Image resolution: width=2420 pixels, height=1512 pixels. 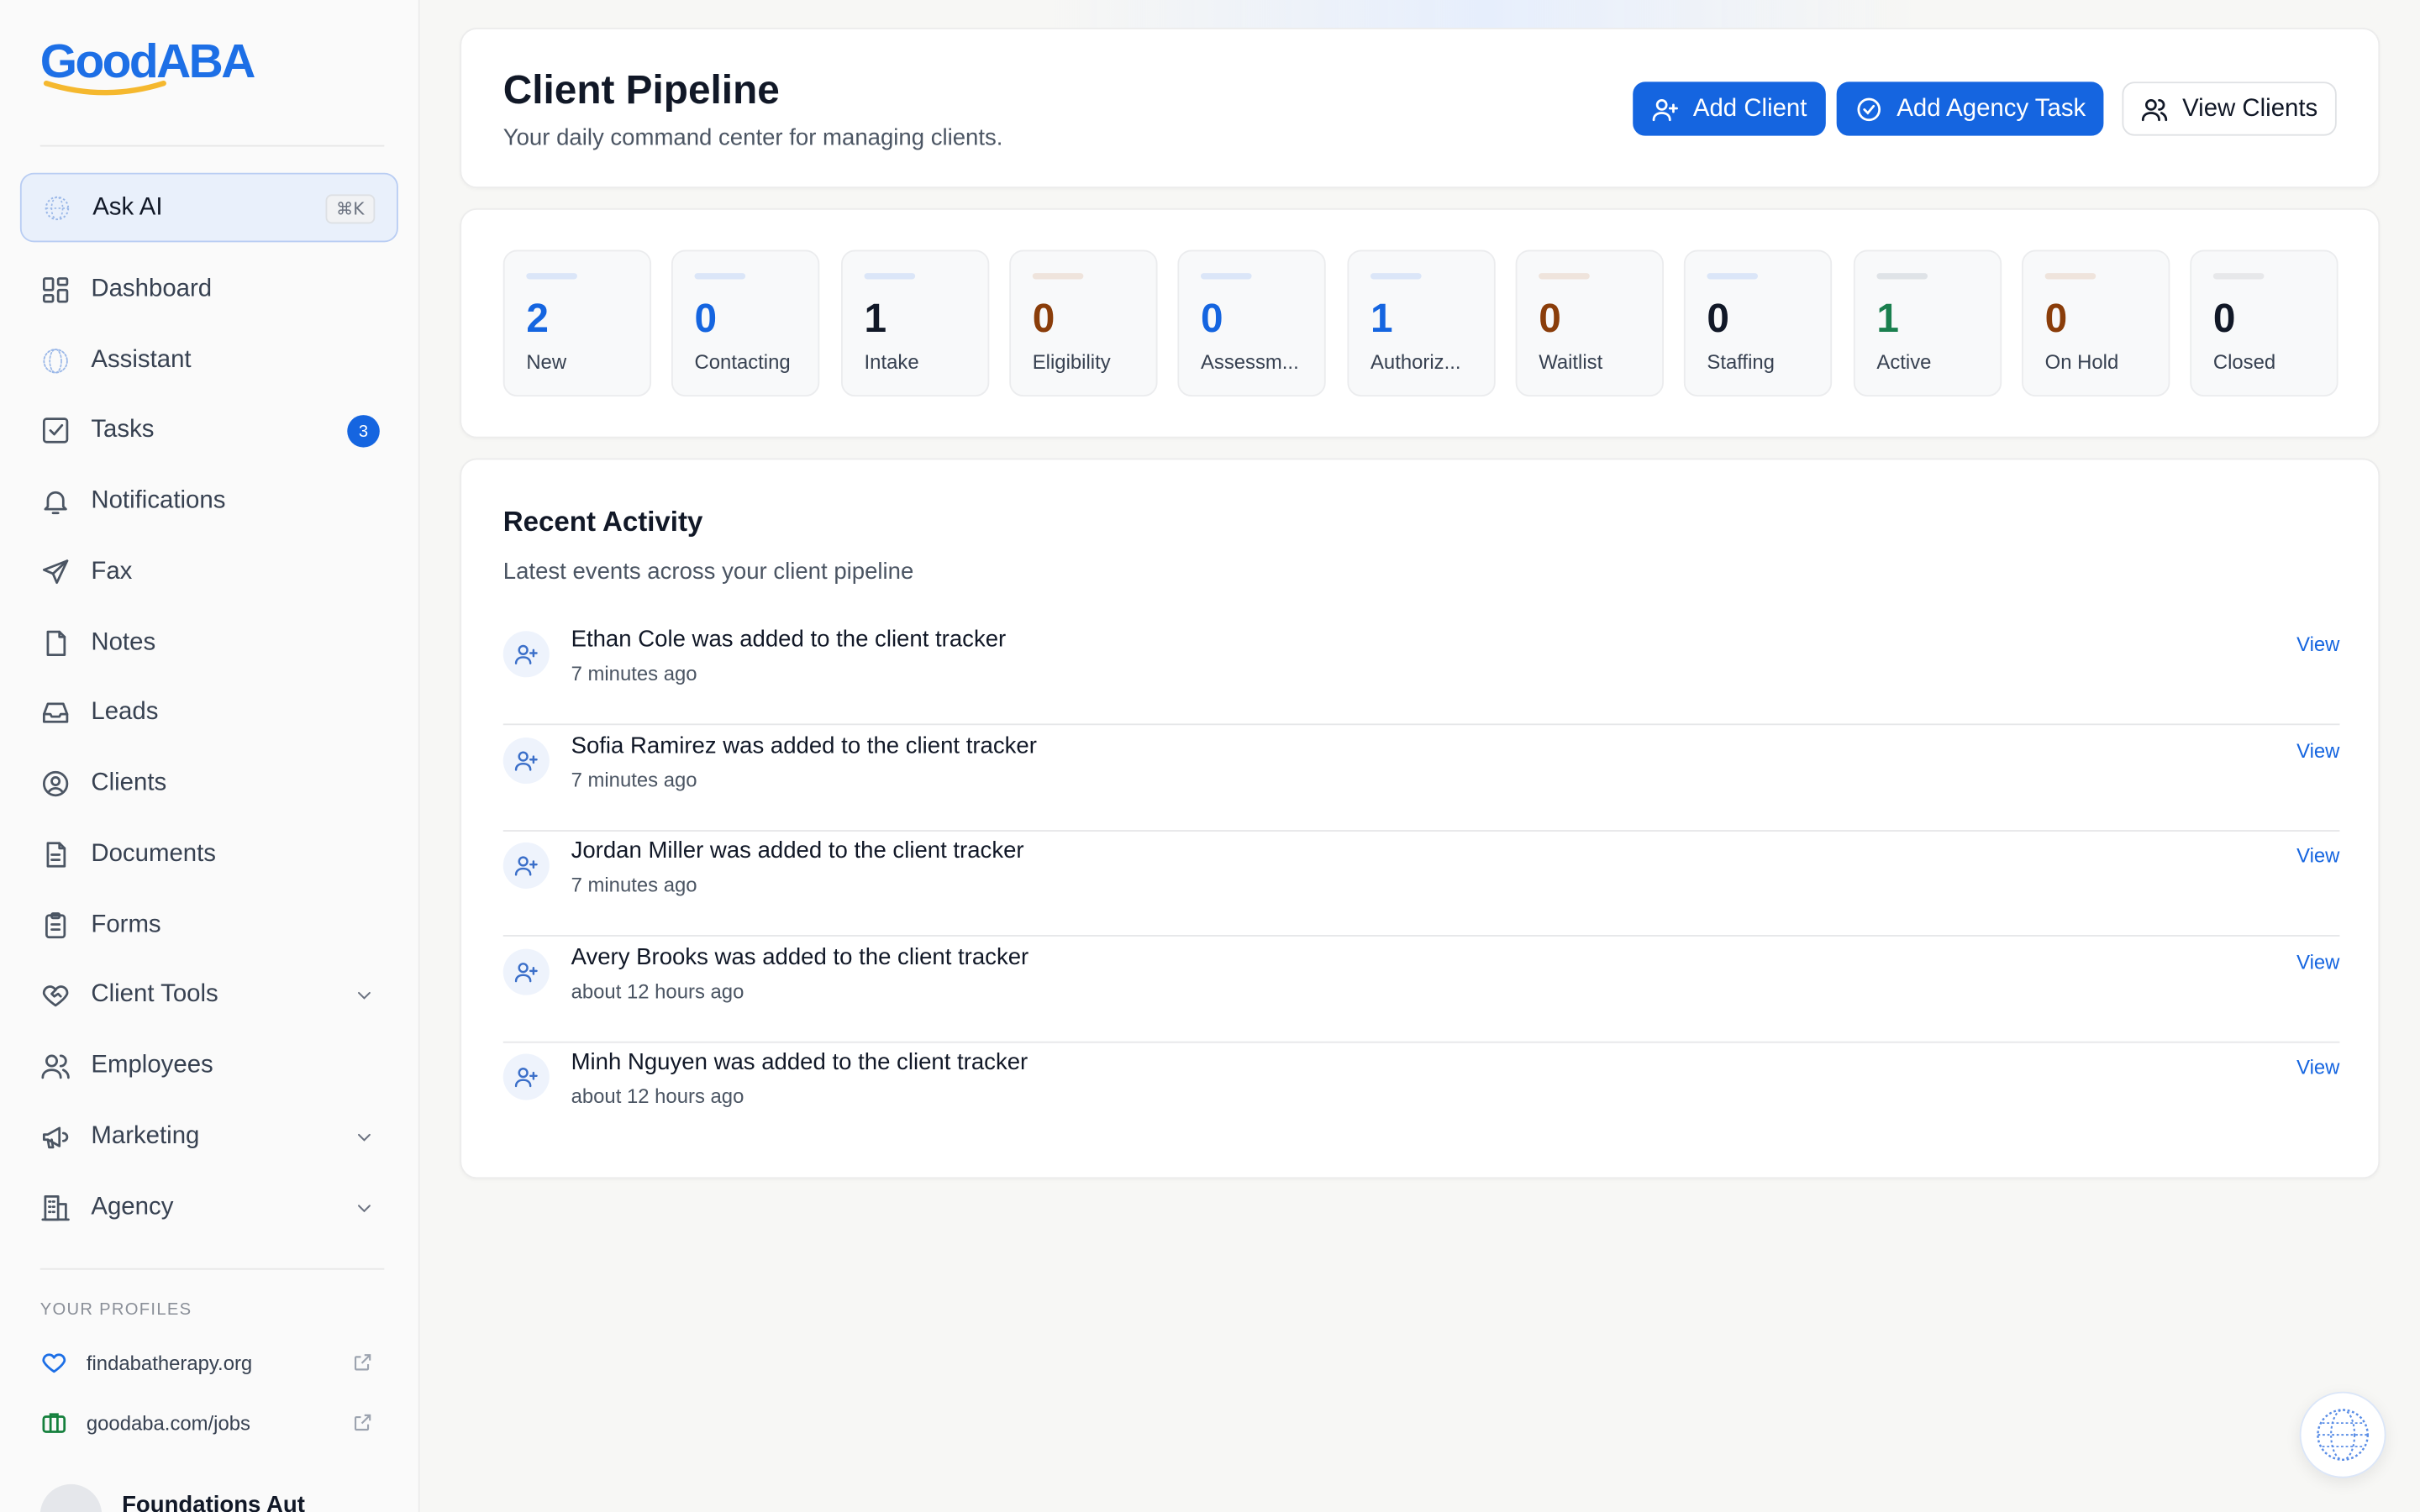 What do you see at coordinates (363, 431) in the screenshot?
I see `tasks-count-badge: 3` at bounding box center [363, 431].